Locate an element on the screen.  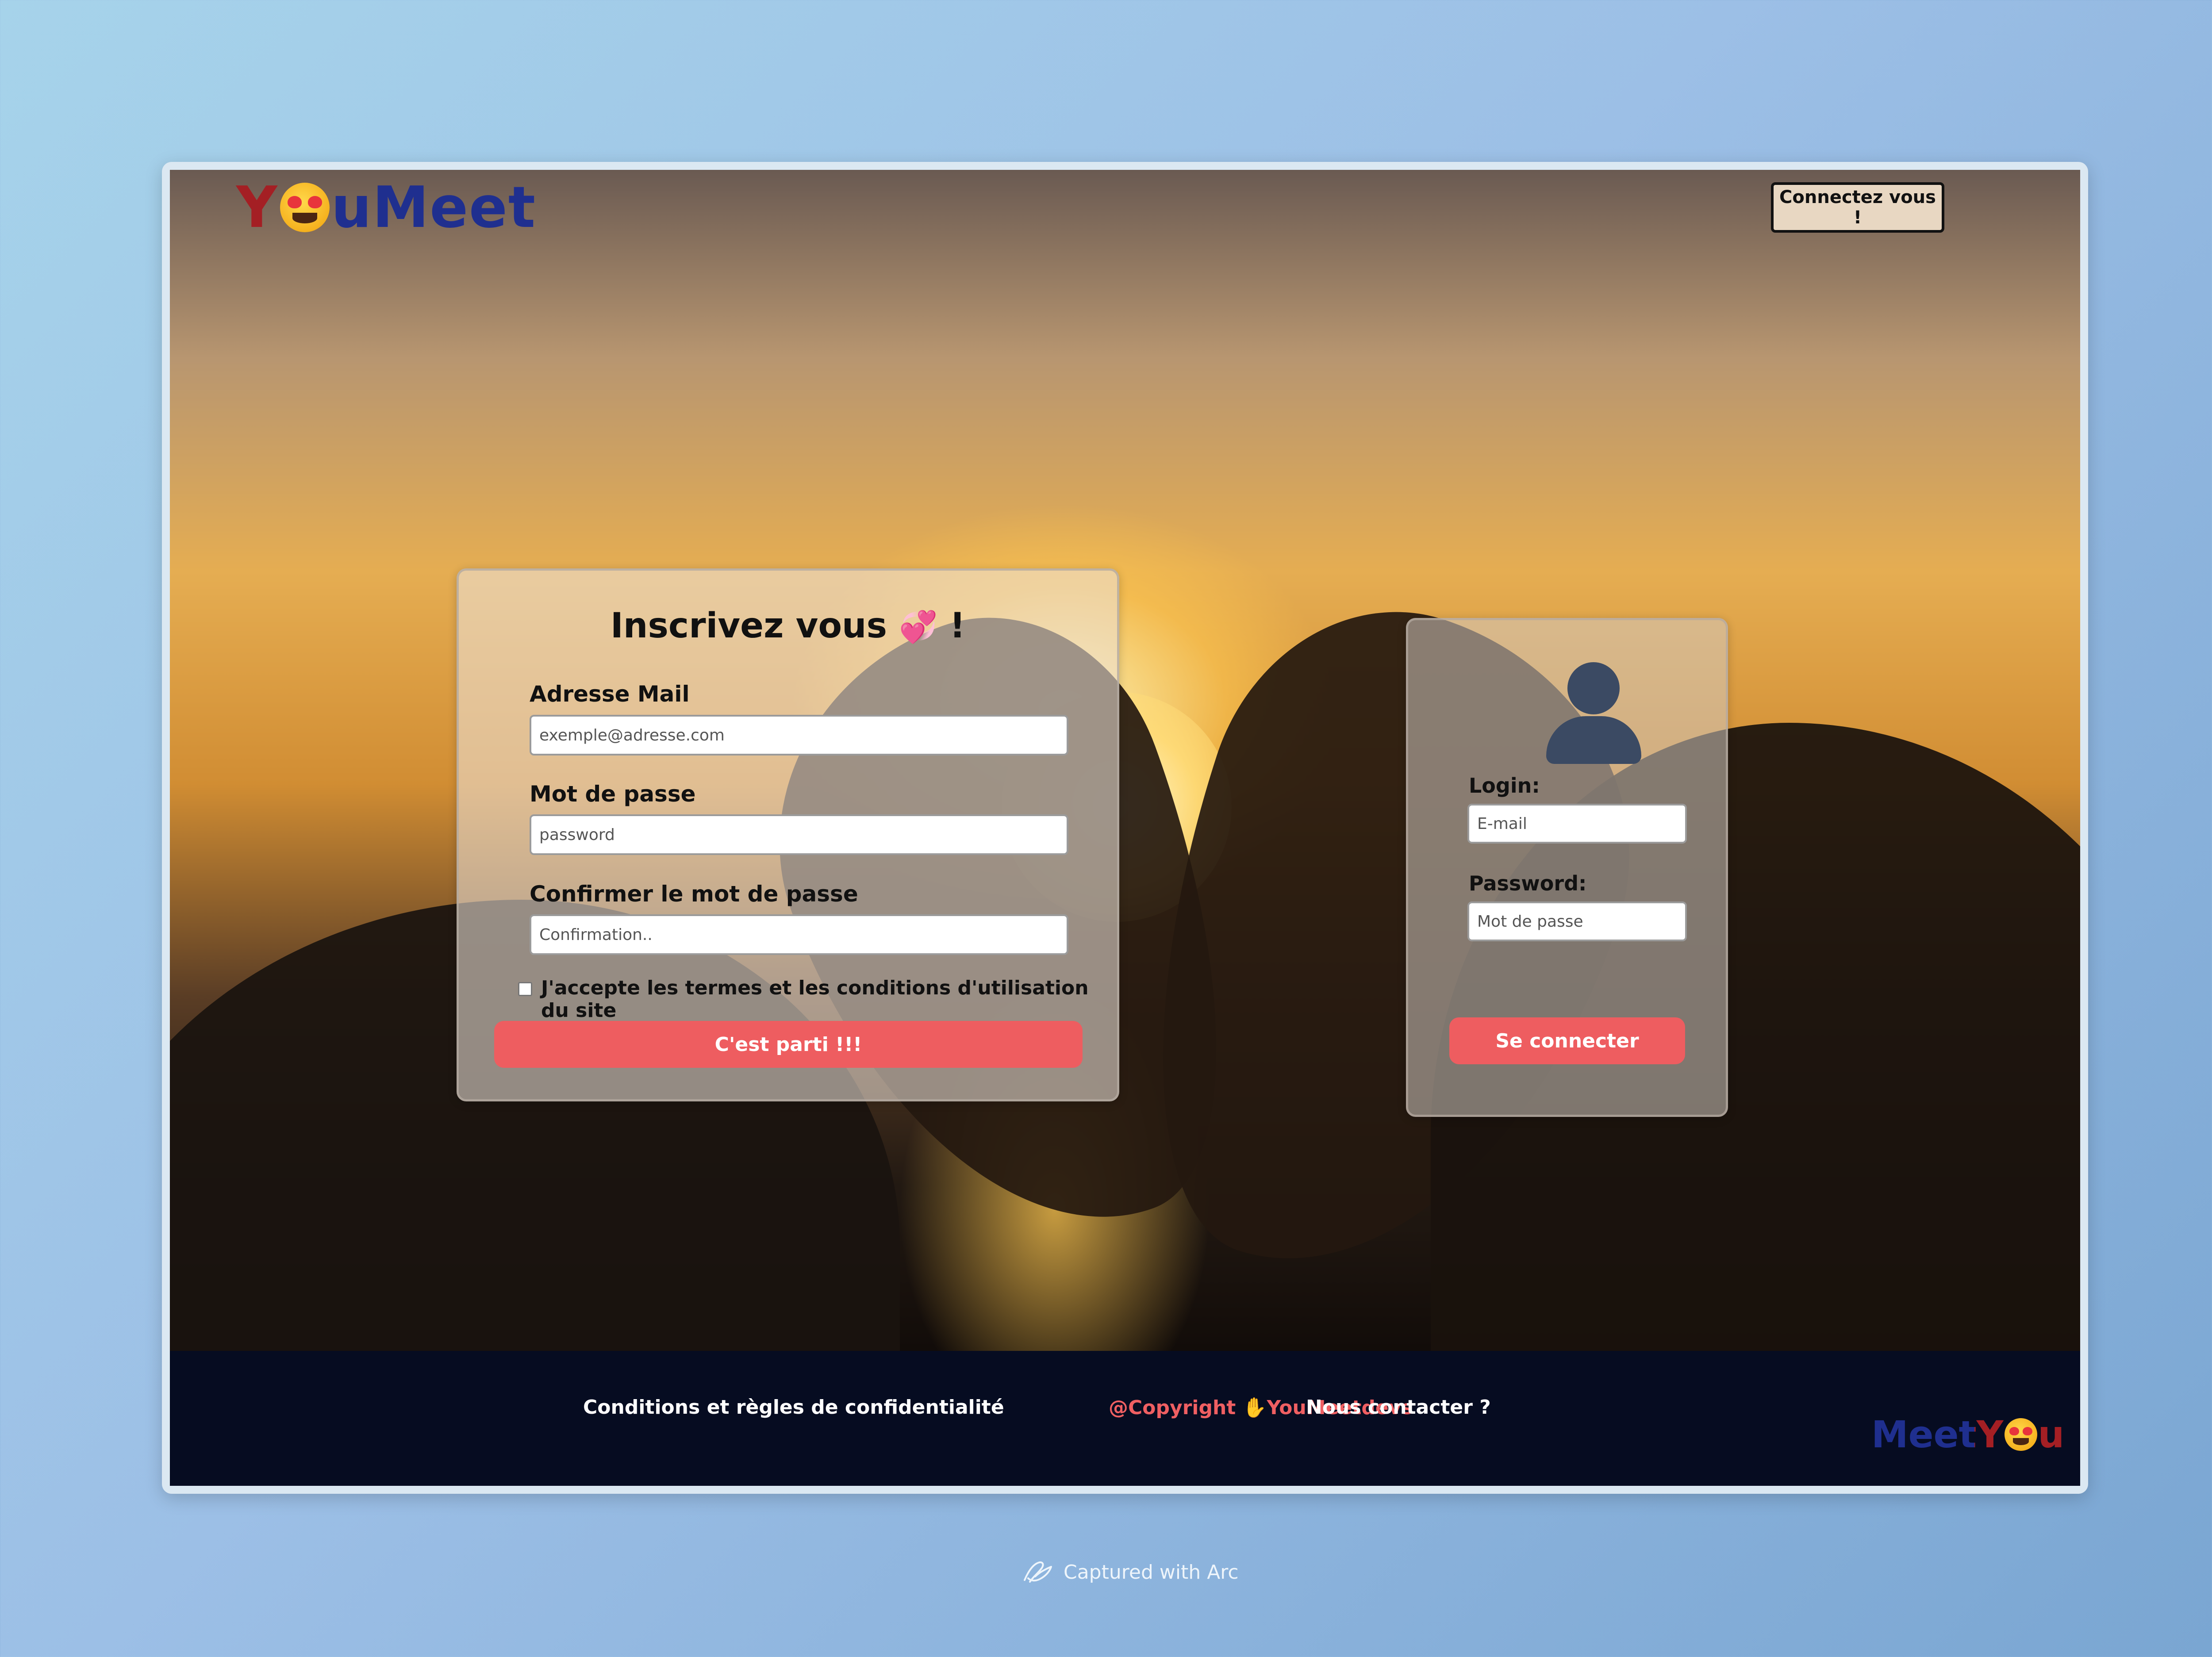
login-label: Login: is located at coordinates (1505, 786).